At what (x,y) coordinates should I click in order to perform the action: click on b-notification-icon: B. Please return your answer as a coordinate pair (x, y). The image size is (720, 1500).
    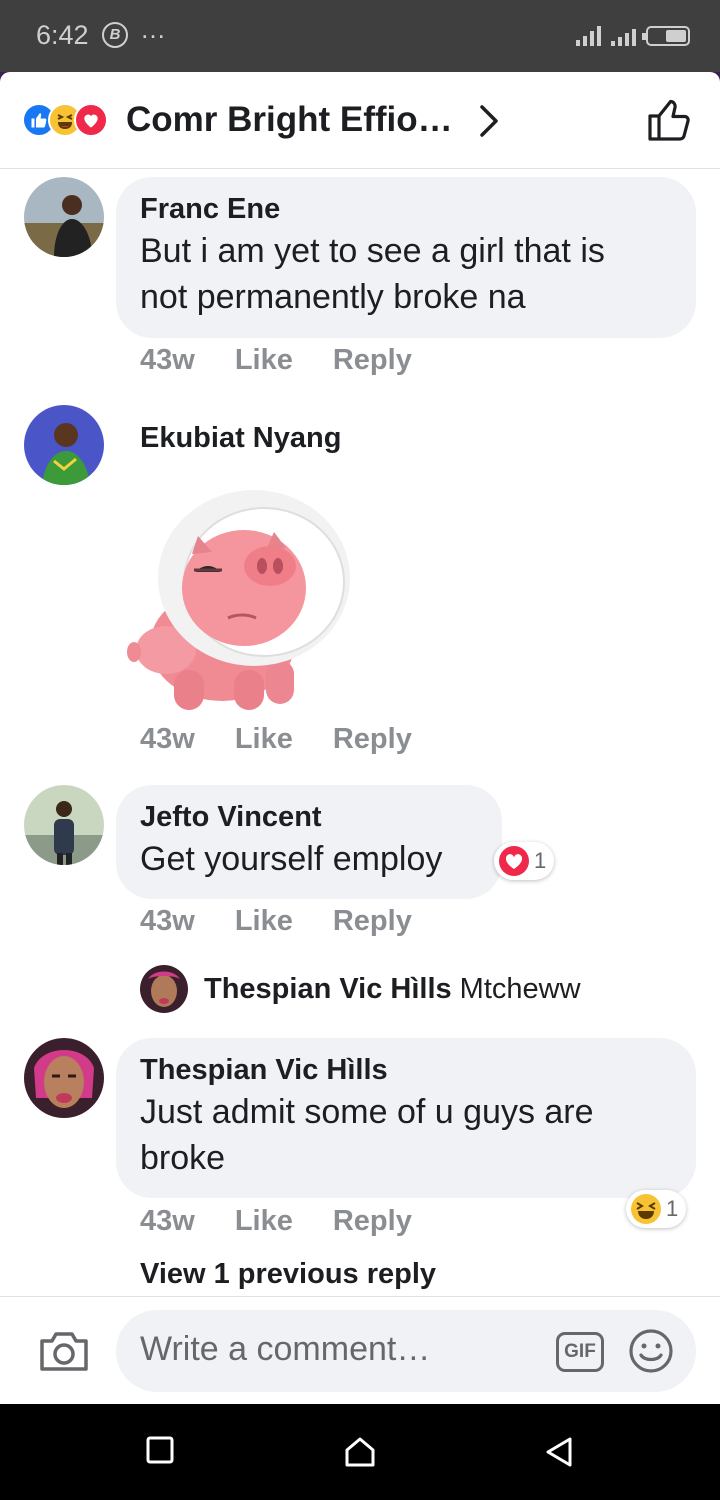
    Looking at the image, I should click on (115, 35).